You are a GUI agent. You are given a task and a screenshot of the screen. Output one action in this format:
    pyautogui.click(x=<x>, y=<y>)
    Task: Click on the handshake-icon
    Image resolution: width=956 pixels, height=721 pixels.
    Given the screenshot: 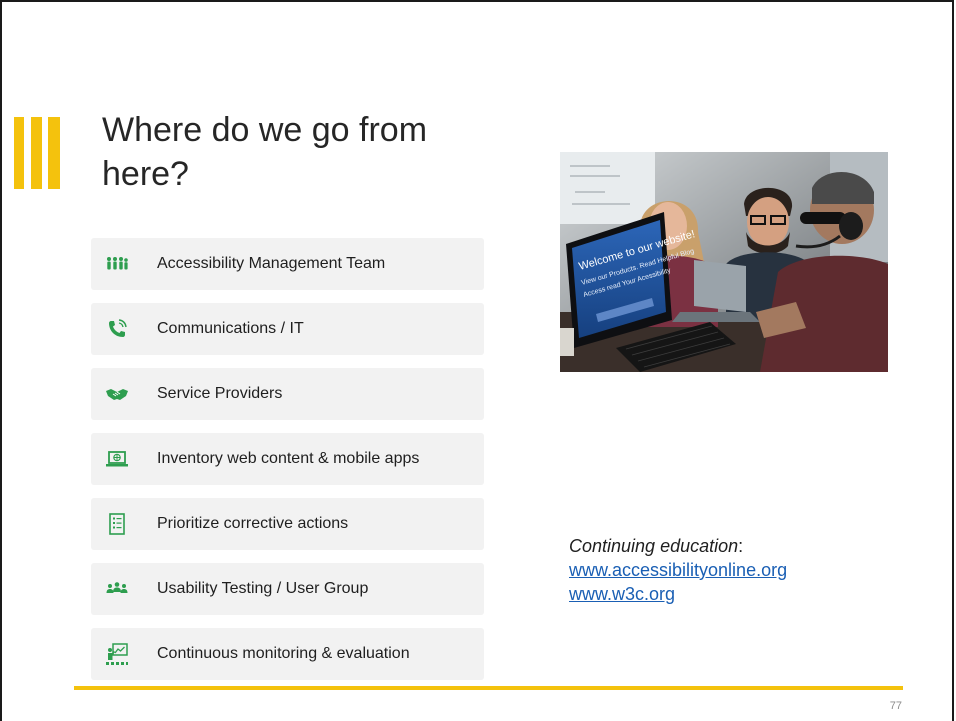 What is the action you would take?
    pyautogui.click(x=117, y=394)
    